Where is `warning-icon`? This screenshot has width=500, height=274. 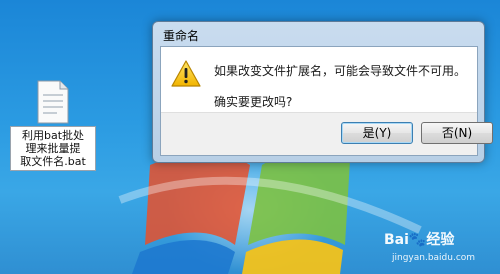
warning-icon is located at coordinates (186, 73).